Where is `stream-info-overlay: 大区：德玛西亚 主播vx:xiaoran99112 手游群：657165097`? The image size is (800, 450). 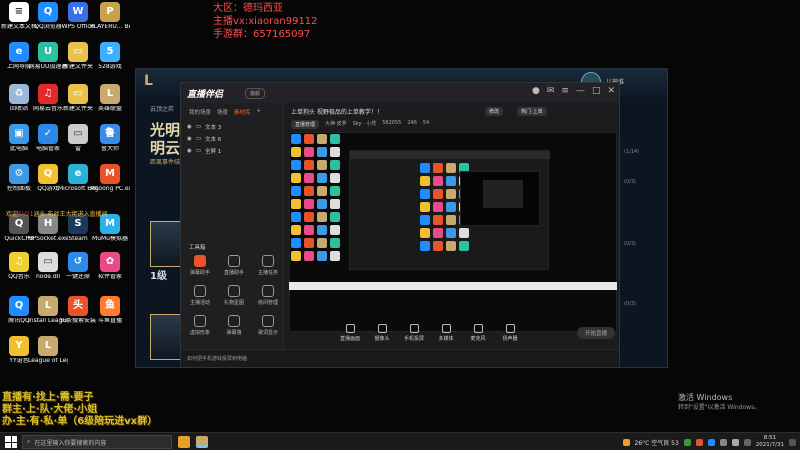
stream-info-overlay: 大区：德玛西亚 主播vx:xiaoran99112 手游群：657165097 is located at coordinates (265, 21).